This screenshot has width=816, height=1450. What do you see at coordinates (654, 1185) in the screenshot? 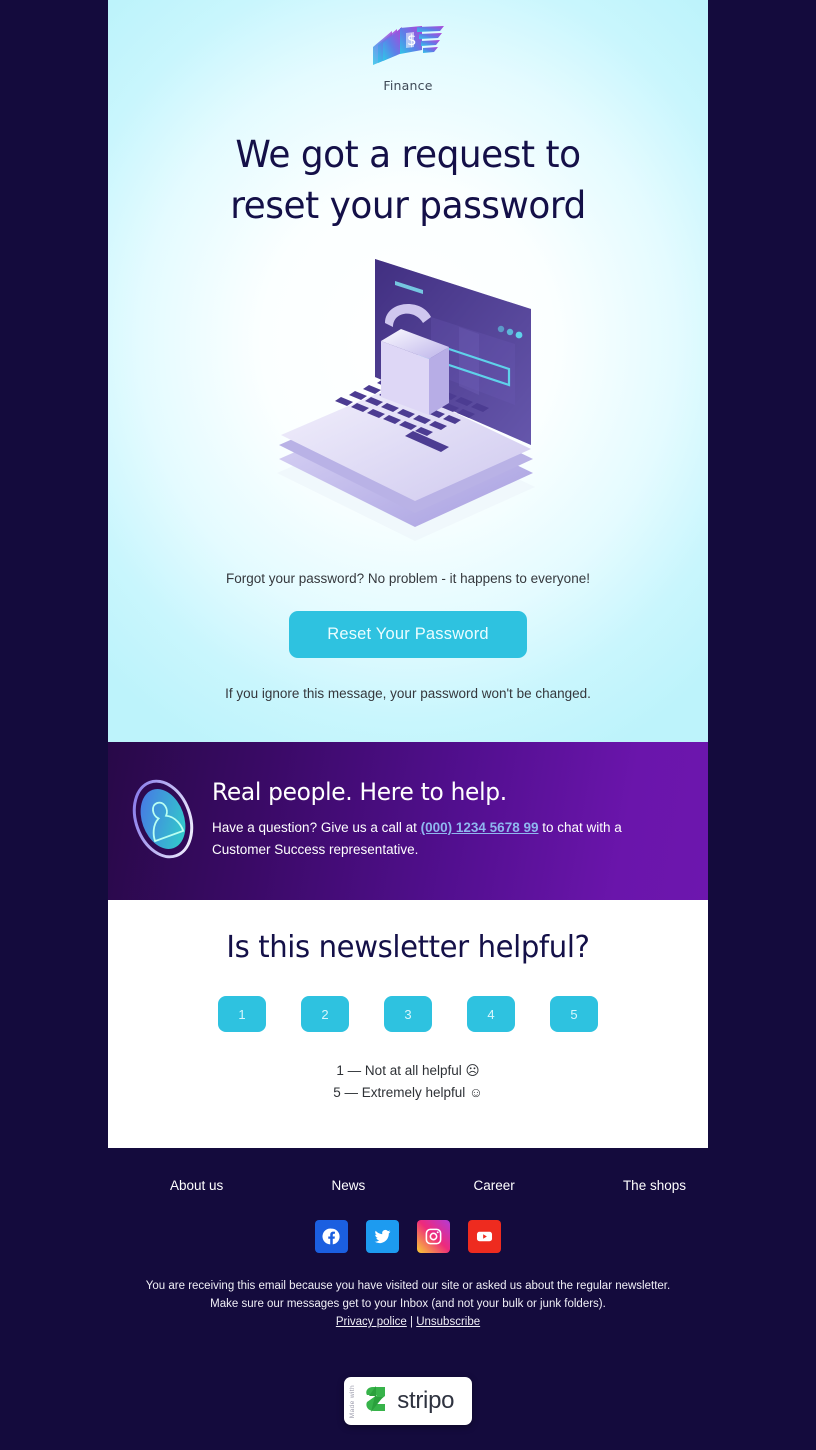
I see `footer-link-the-shops: The shops` at bounding box center [654, 1185].